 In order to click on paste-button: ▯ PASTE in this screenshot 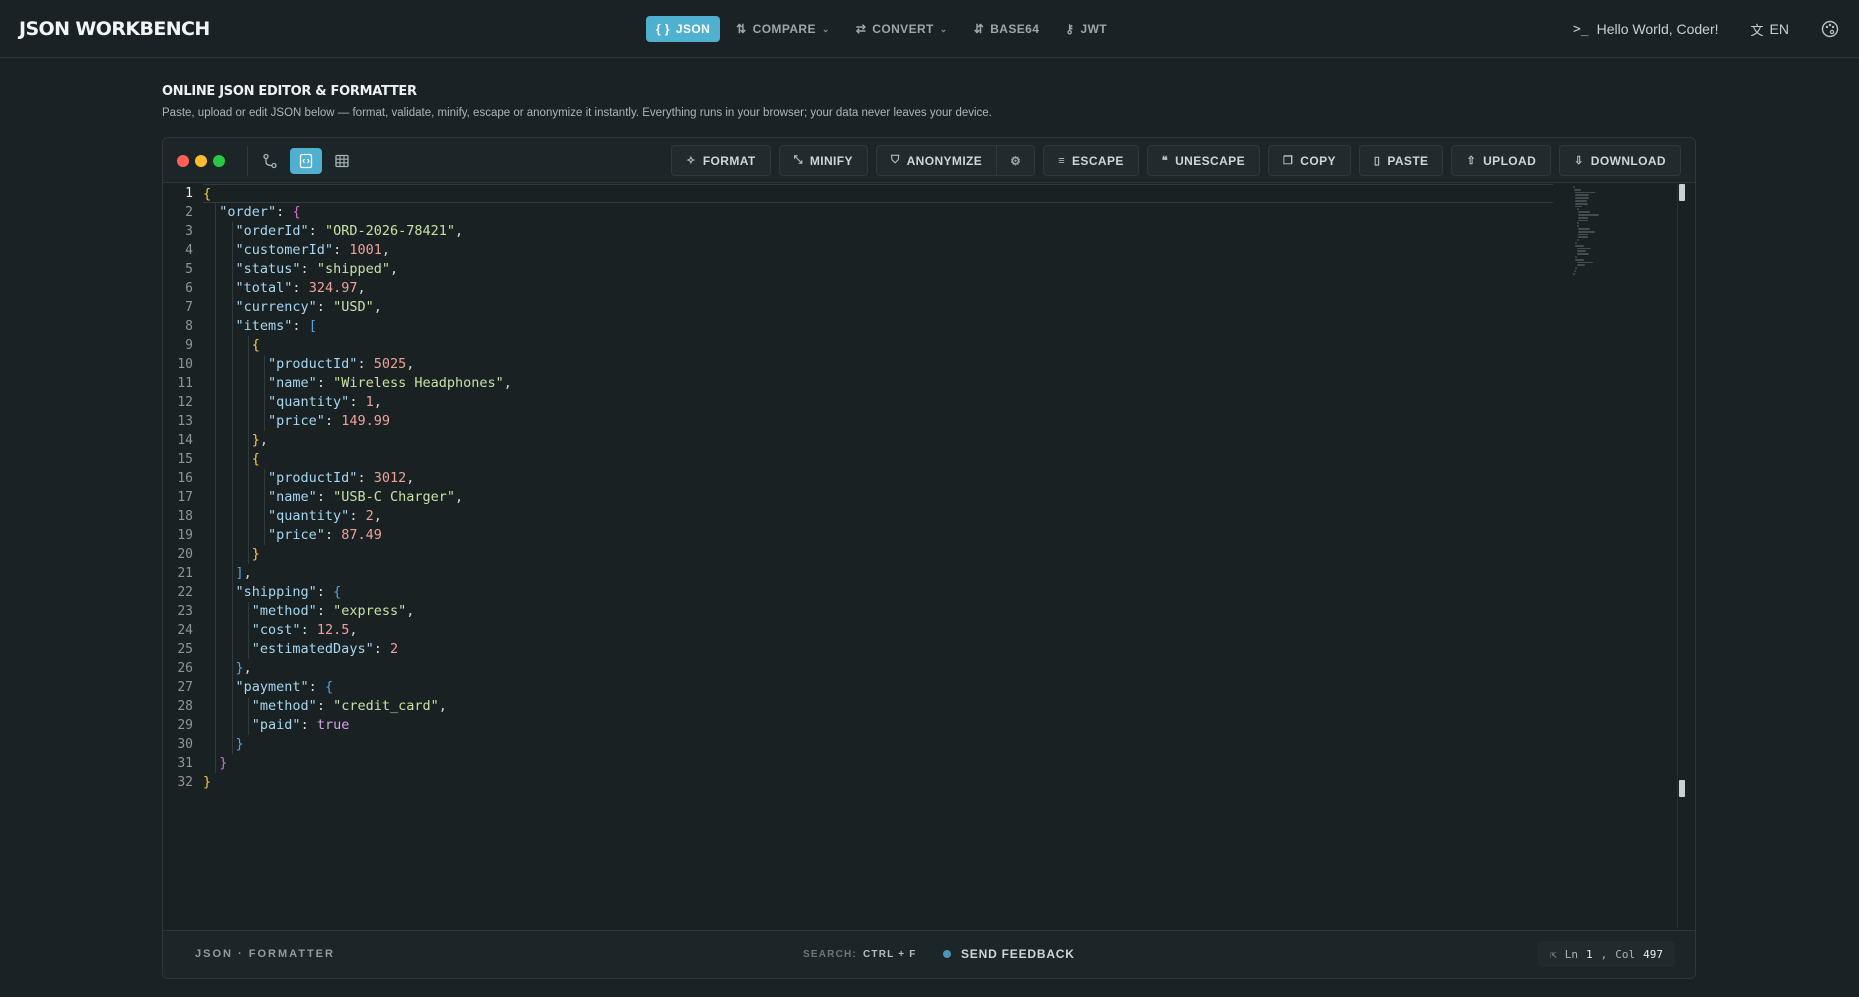, I will do `click(1401, 160)`.